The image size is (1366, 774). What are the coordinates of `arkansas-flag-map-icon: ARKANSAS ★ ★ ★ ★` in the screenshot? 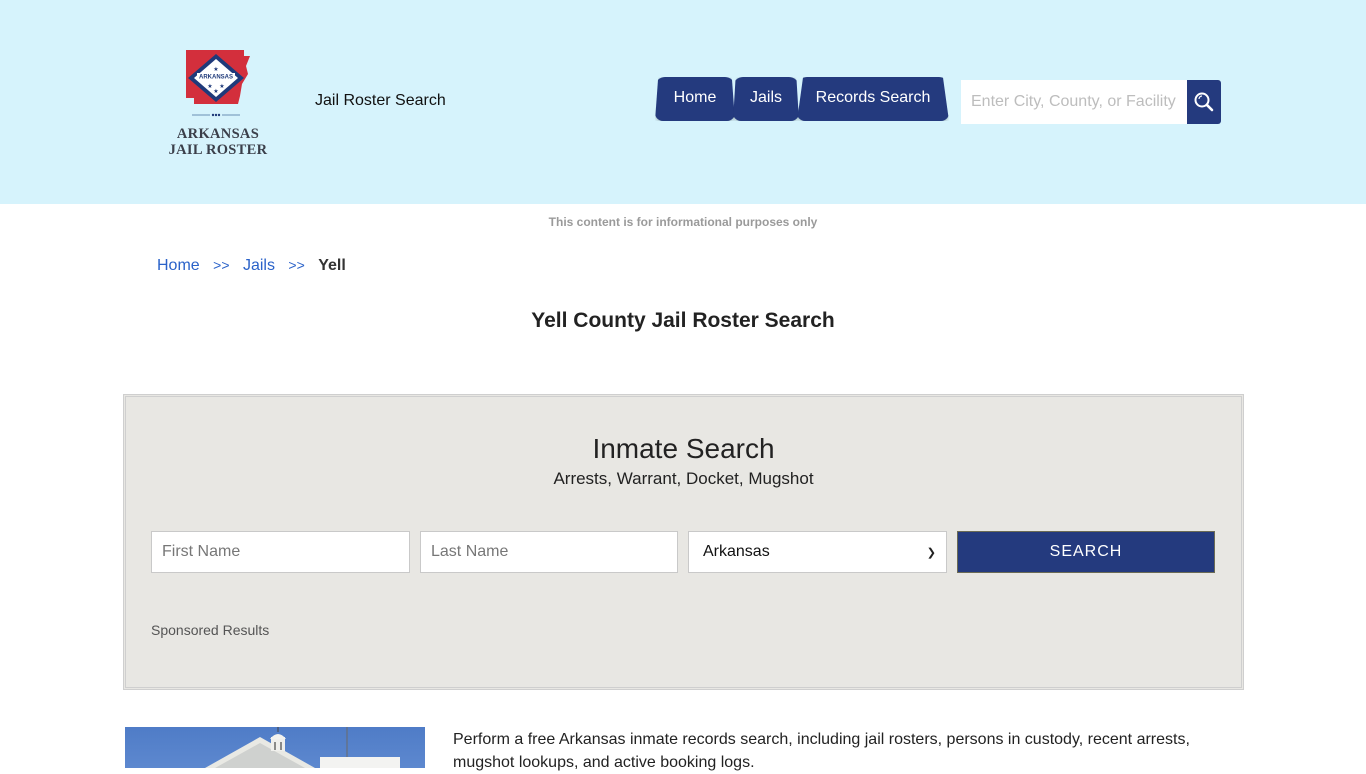 It's located at (218, 83).